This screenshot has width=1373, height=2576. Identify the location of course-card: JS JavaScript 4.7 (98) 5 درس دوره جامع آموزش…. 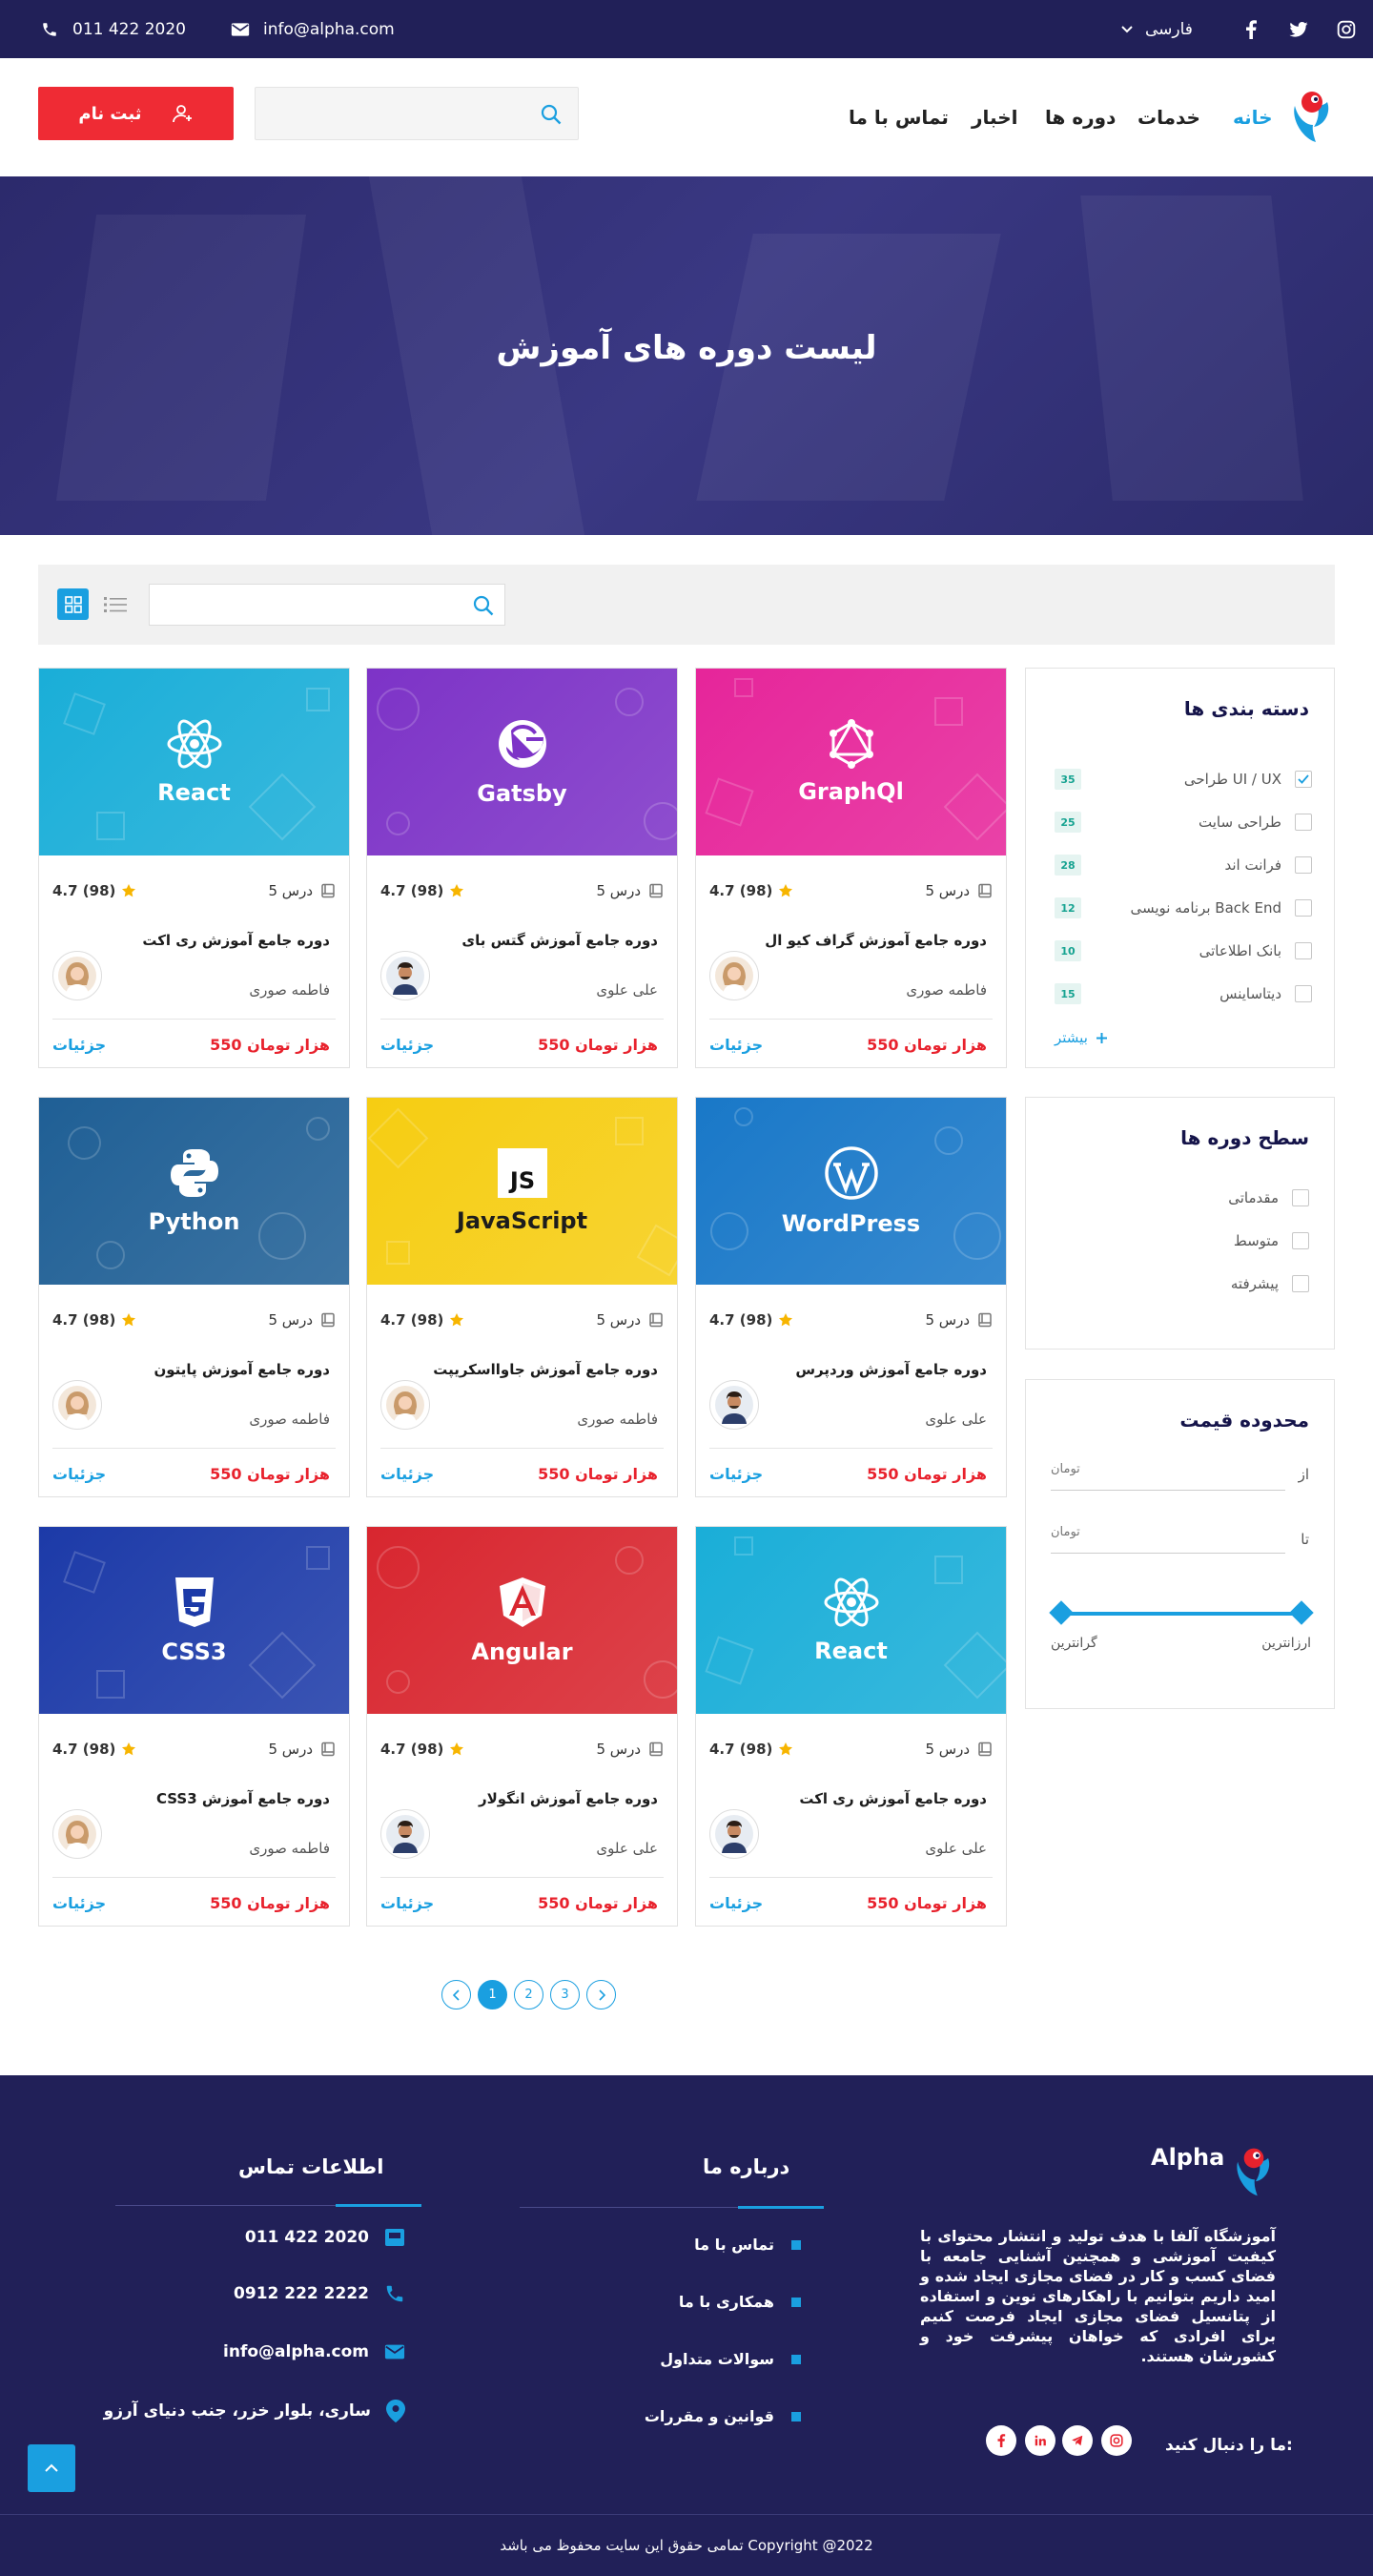
(522, 1297).